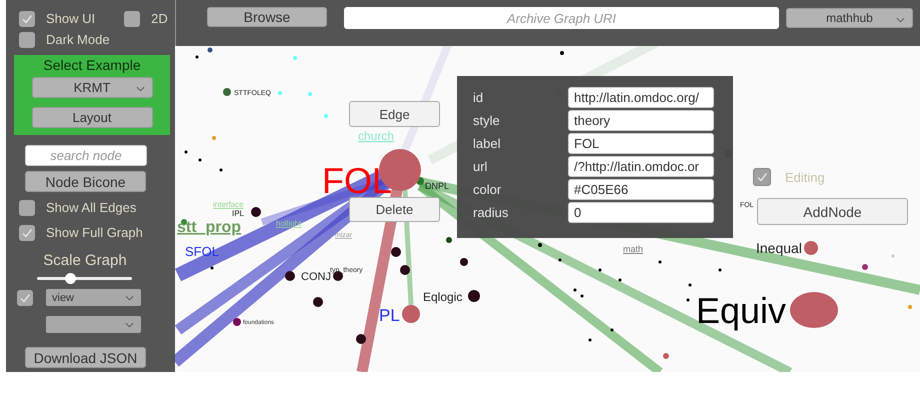 The width and height of the screenshot is (920, 407). I want to click on download-json-button: Download JSON, so click(85, 357).